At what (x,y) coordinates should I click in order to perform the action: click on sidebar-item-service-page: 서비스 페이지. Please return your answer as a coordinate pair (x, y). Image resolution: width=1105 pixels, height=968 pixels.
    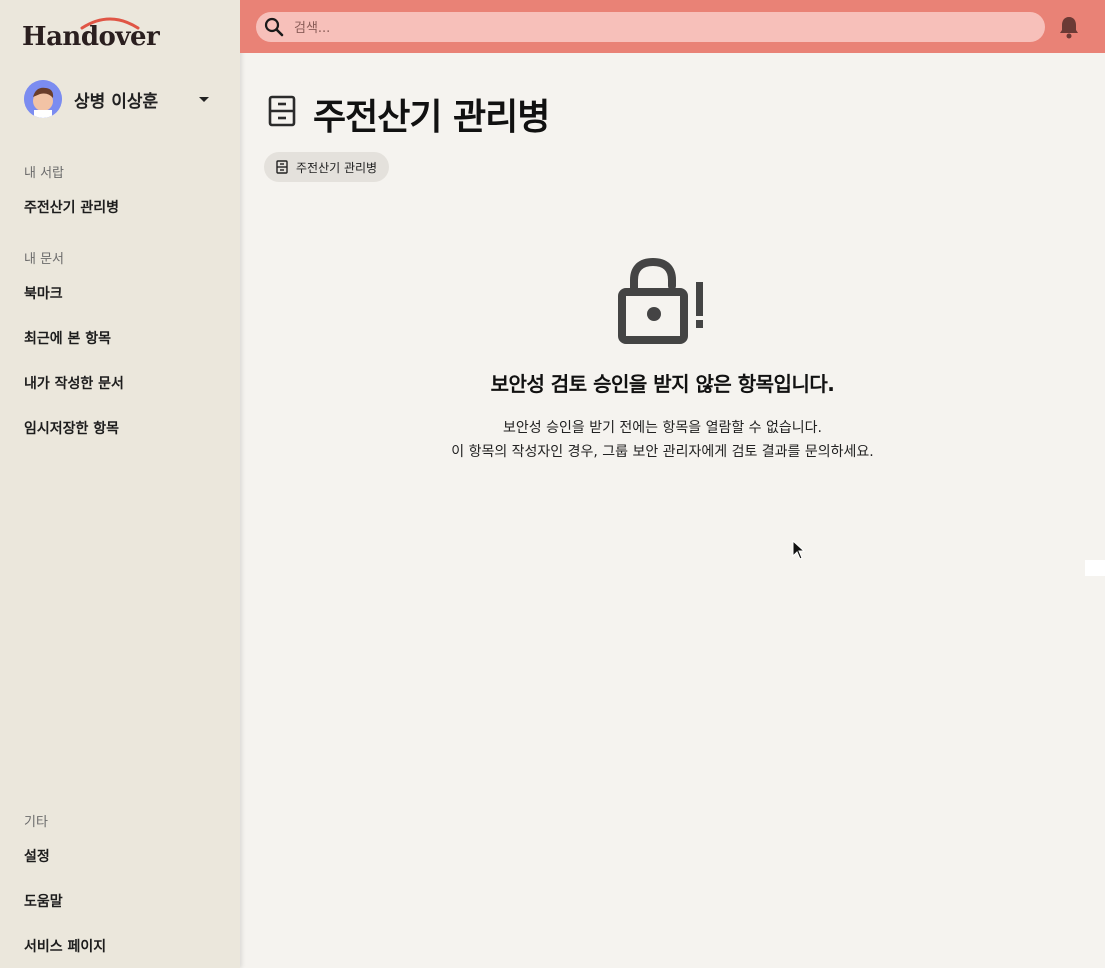
    Looking at the image, I should click on (65, 946).